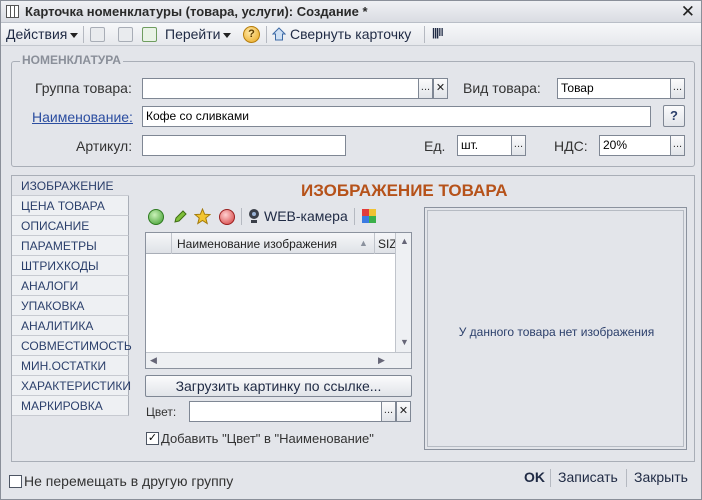 The image size is (702, 500). Describe the element at coordinates (363, 243) in the screenshot. I see `sort-icon: ▲` at that location.